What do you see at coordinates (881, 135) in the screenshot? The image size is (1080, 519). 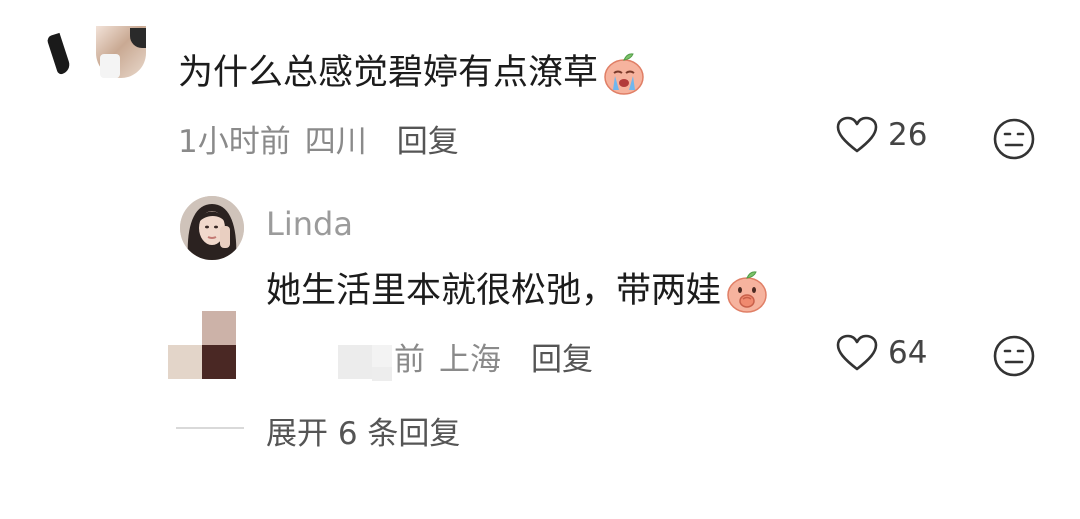 I see `like-button: 26` at bounding box center [881, 135].